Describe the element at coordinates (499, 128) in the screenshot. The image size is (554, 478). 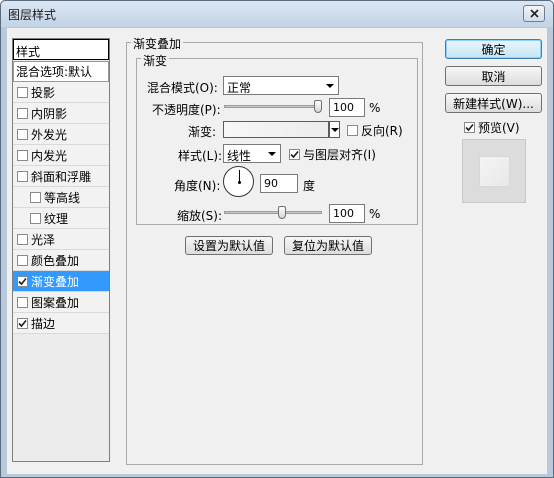
I see `preview-label: 预览(V)` at that location.